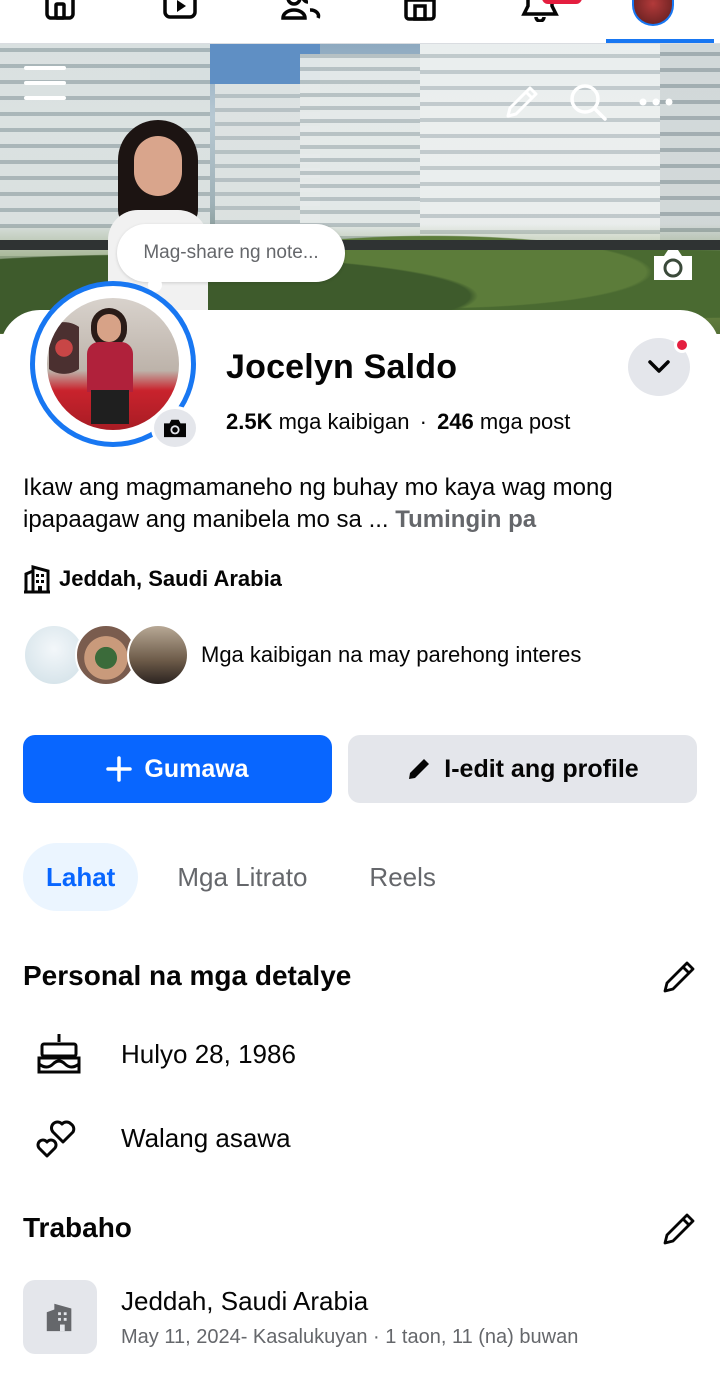  Describe the element at coordinates (158, 655) in the screenshot. I see `friend-avatar` at that location.